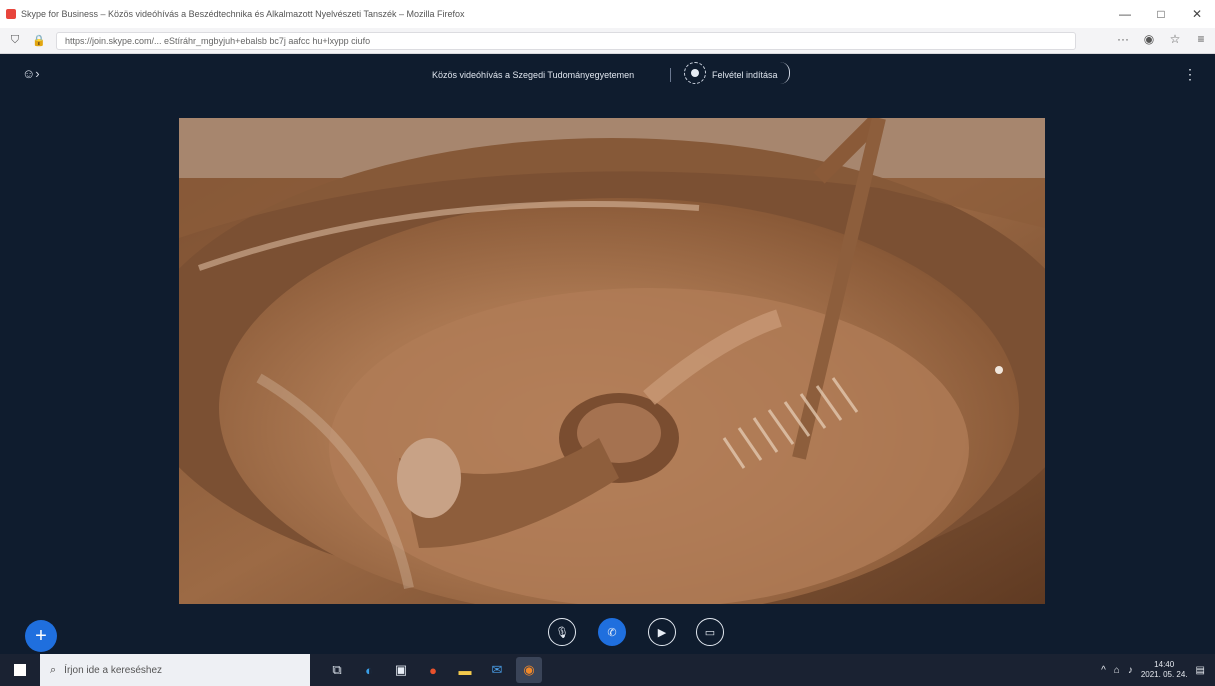 The image size is (1215, 686). Describe the element at coordinates (785, 73) in the screenshot. I see `record-bracket` at that location.